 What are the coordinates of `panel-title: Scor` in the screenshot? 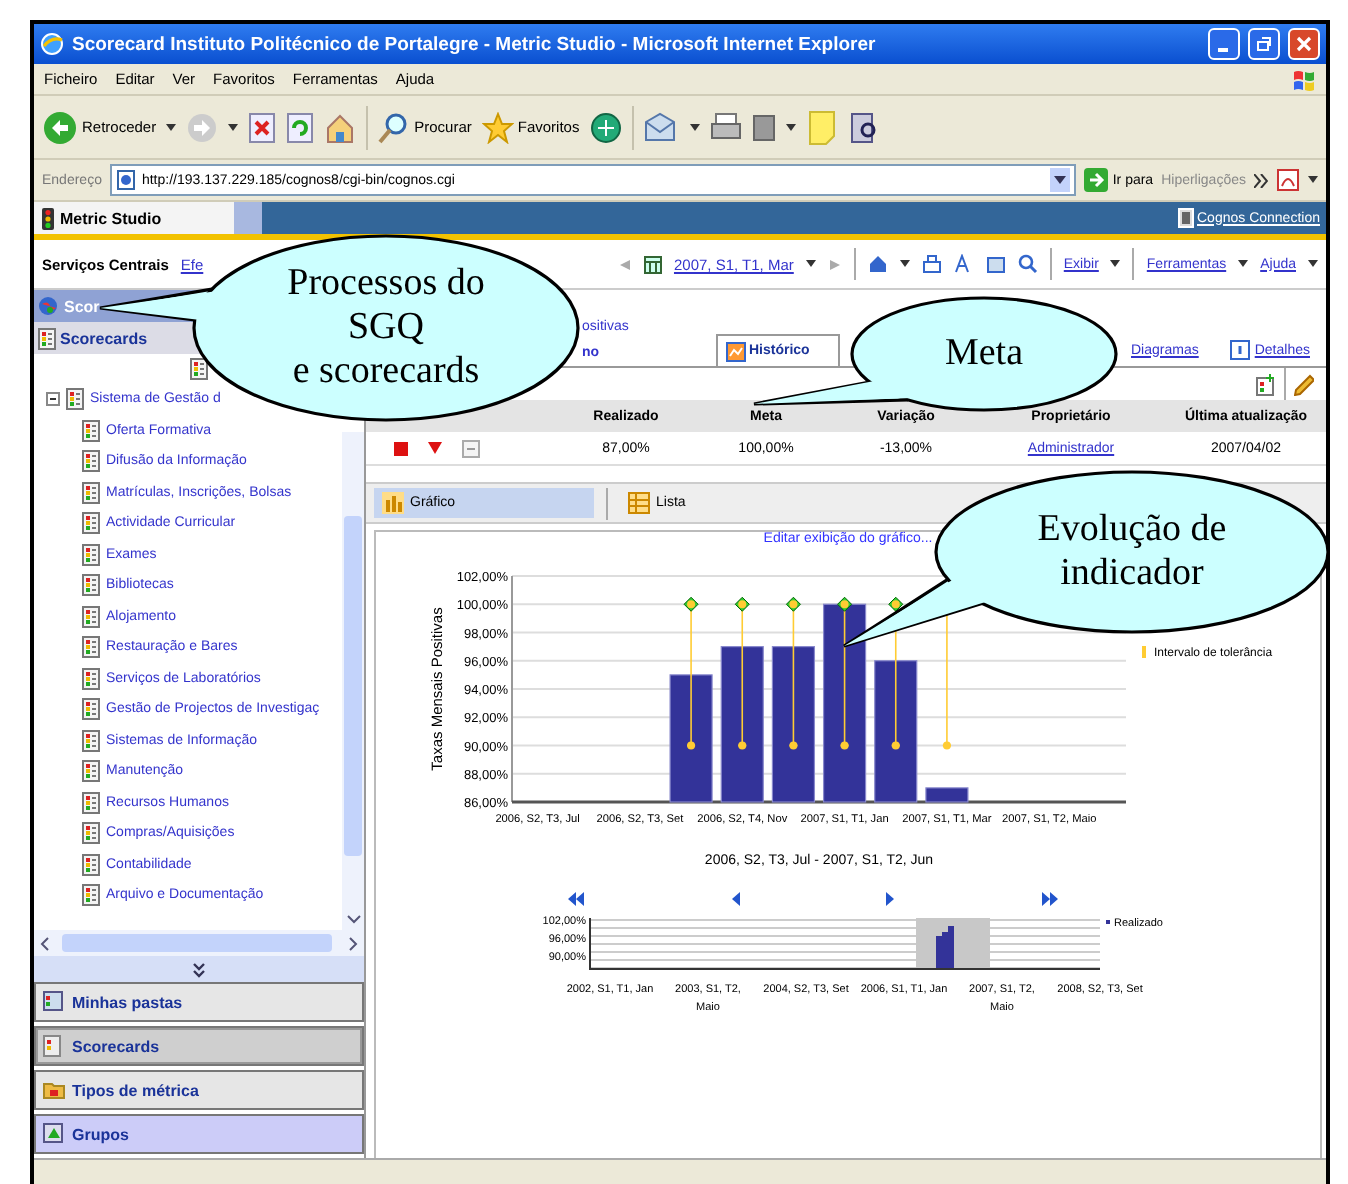 It's located at (82, 306).